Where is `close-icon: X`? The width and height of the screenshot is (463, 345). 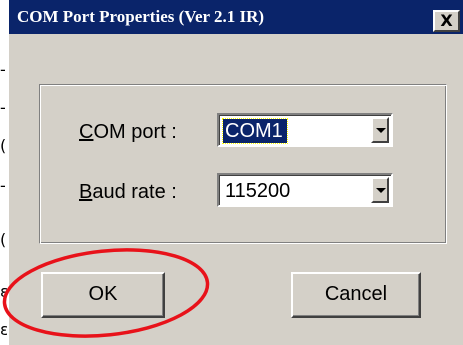 close-icon: X is located at coordinates (446, 20).